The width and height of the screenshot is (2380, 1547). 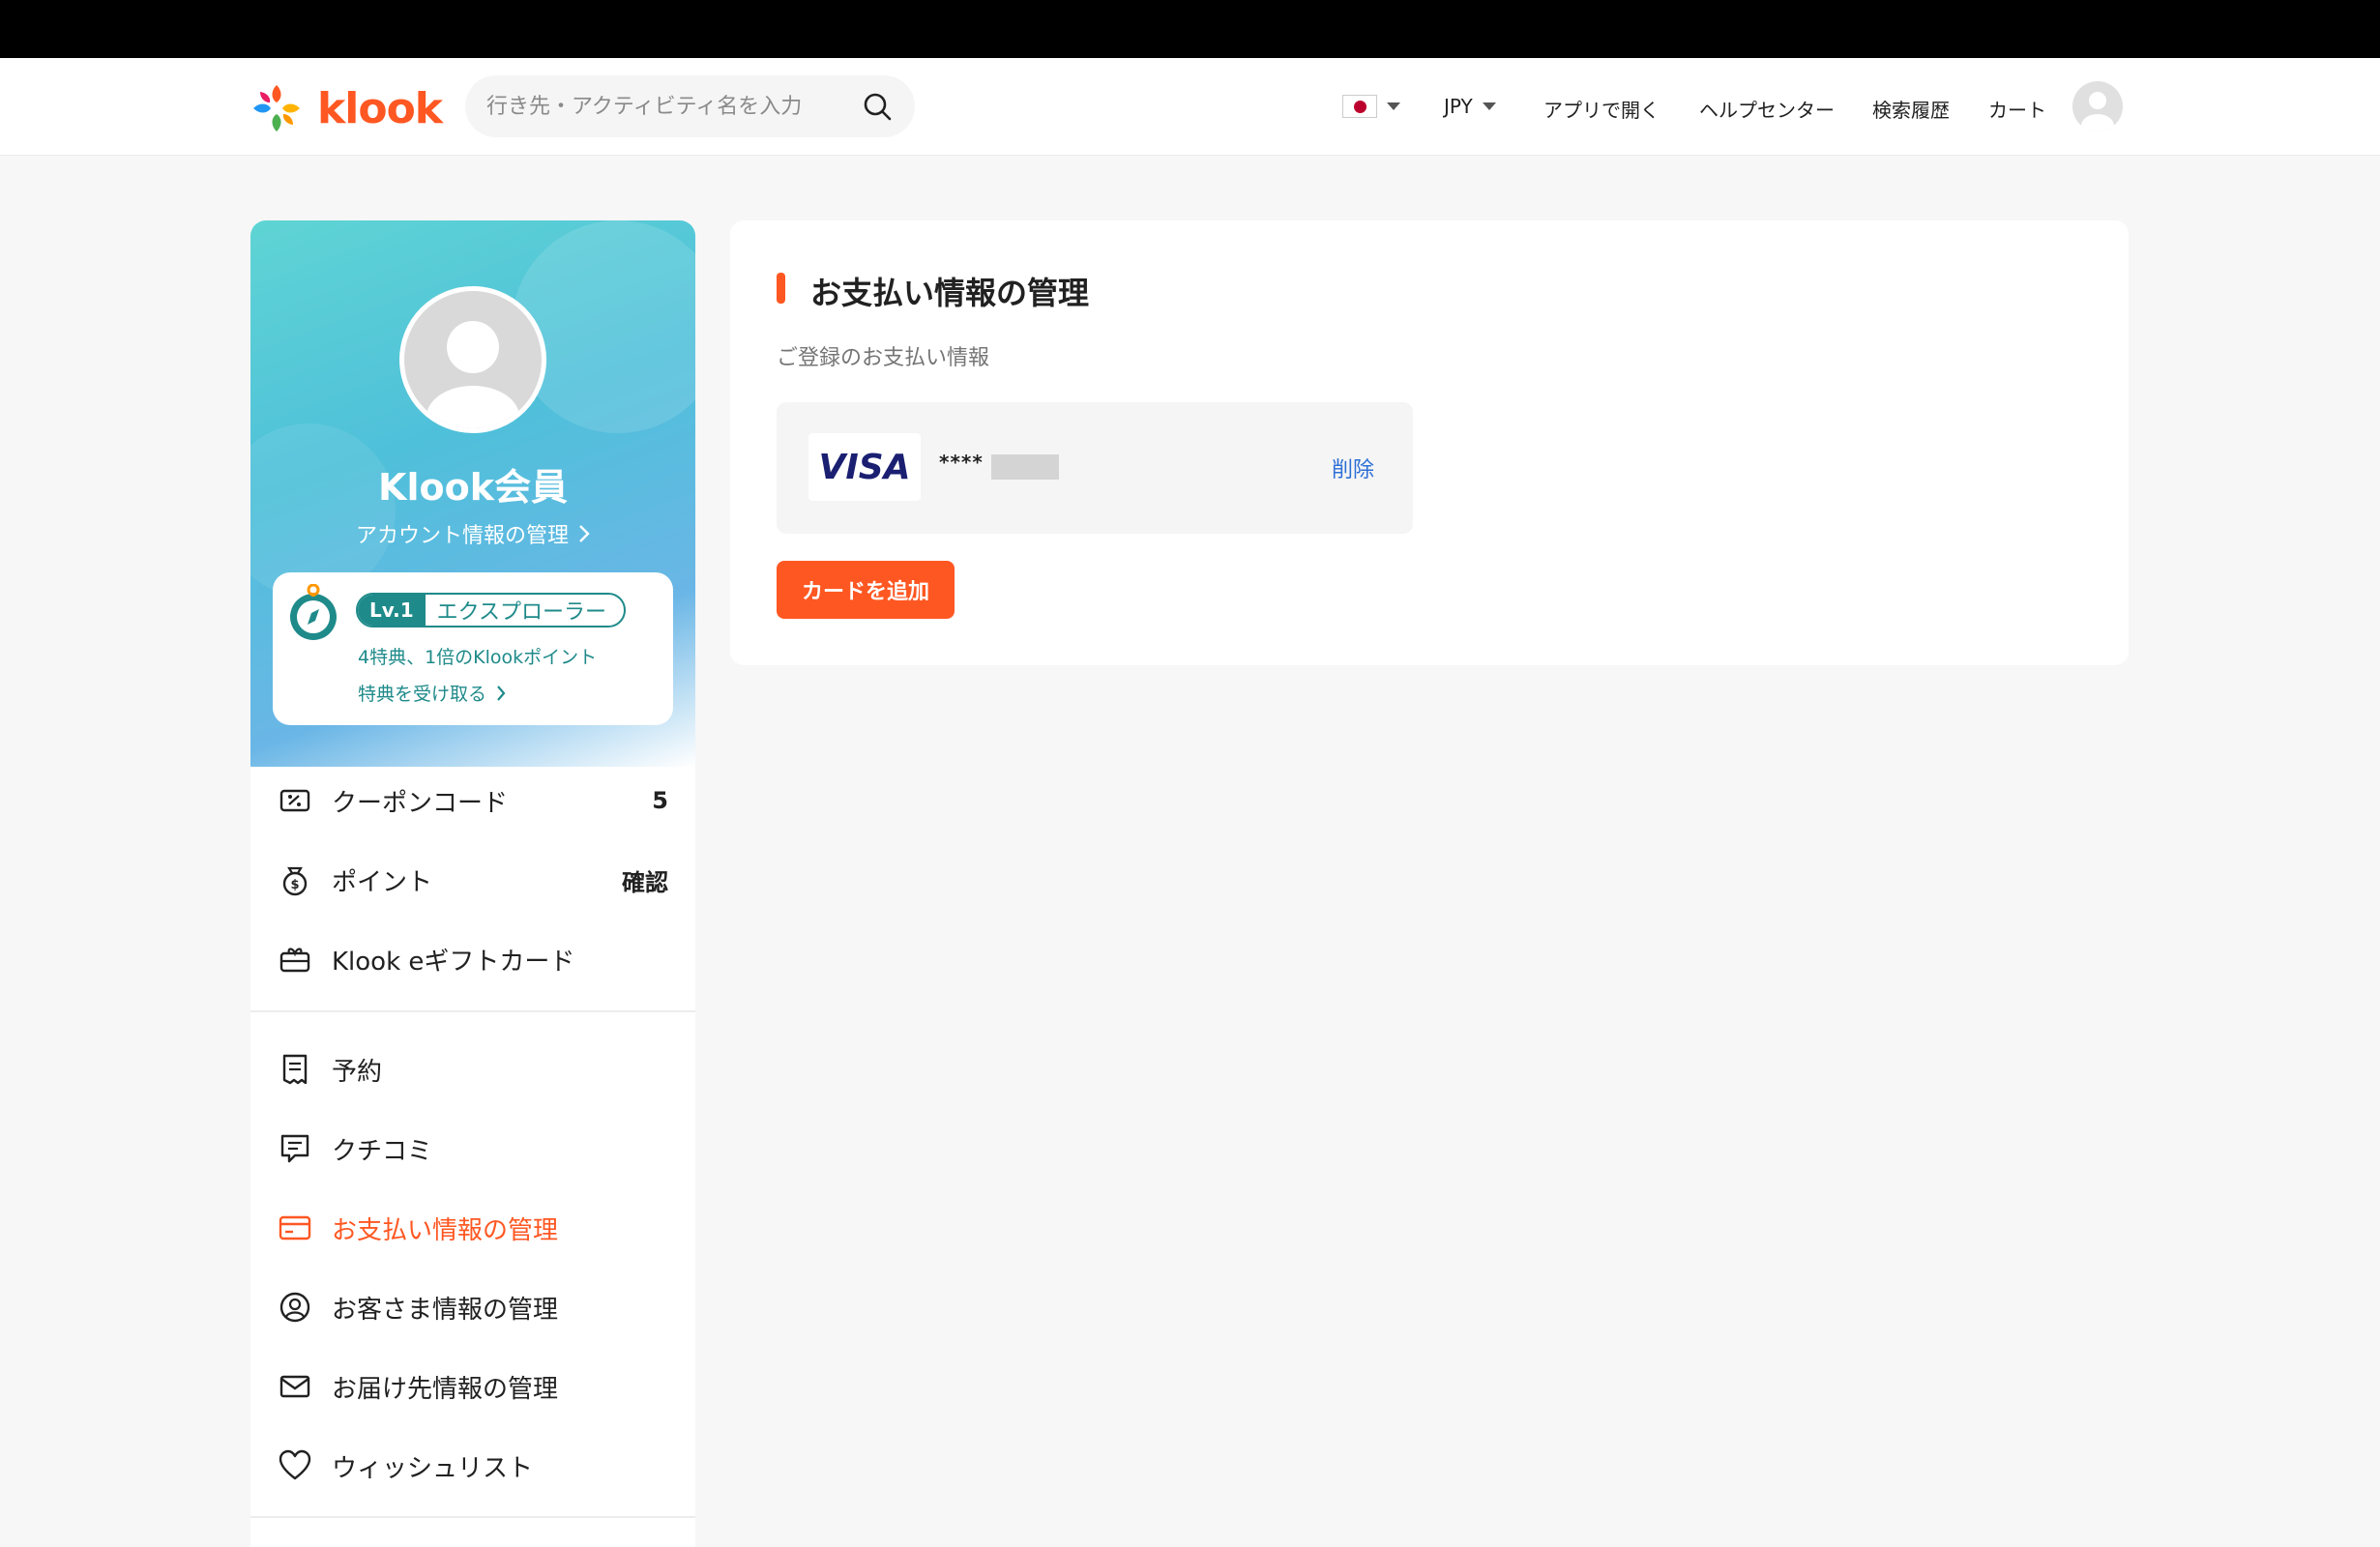 I want to click on sidebar-item-delivery-info: お届け先情報の管理, so click(x=473, y=1387).